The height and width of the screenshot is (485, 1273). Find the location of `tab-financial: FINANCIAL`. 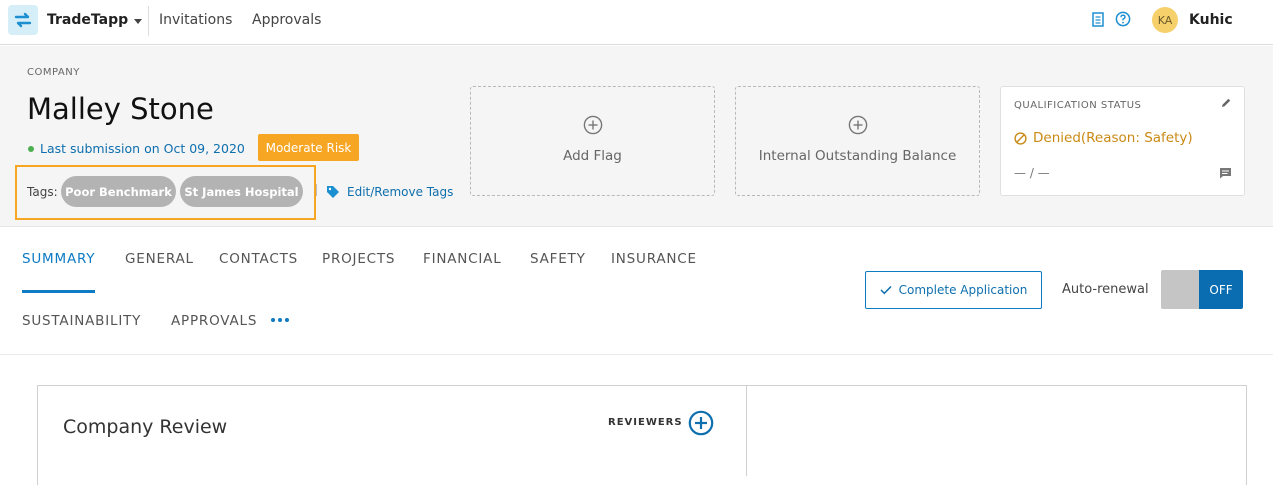

tab-financial: FINANCIAL is located at coordinates (462, 259).